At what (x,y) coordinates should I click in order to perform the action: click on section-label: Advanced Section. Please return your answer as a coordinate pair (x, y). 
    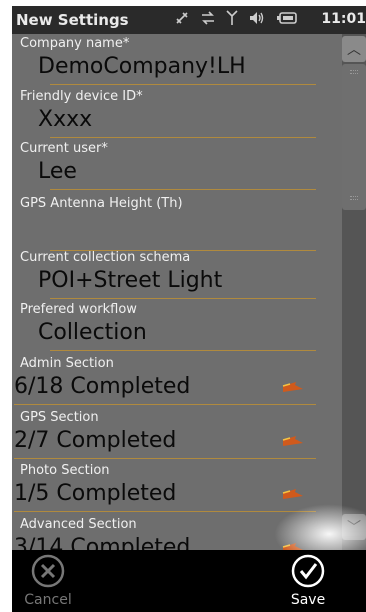
    Looking at the image, I should click on (78, 524).